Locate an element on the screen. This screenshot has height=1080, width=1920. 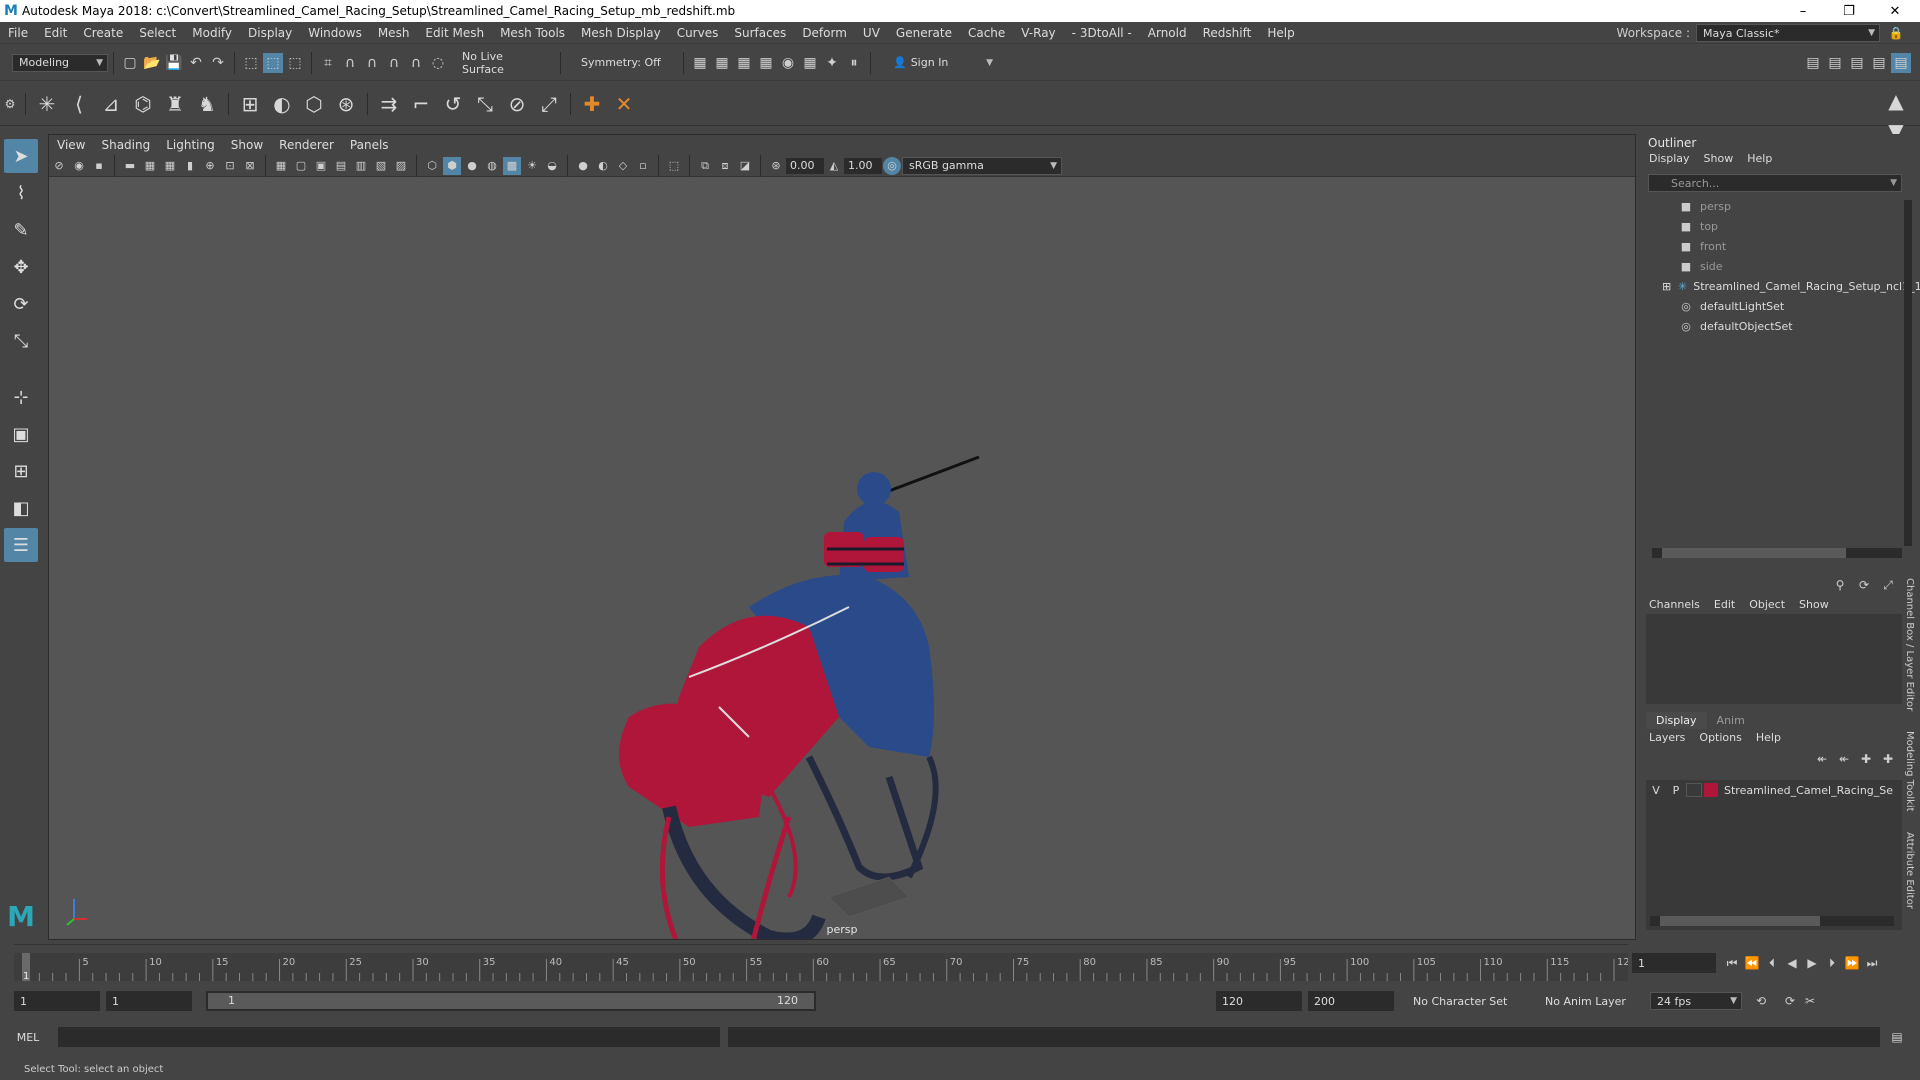
current-frame-field: 1 is located at coordinates (1674, 963).